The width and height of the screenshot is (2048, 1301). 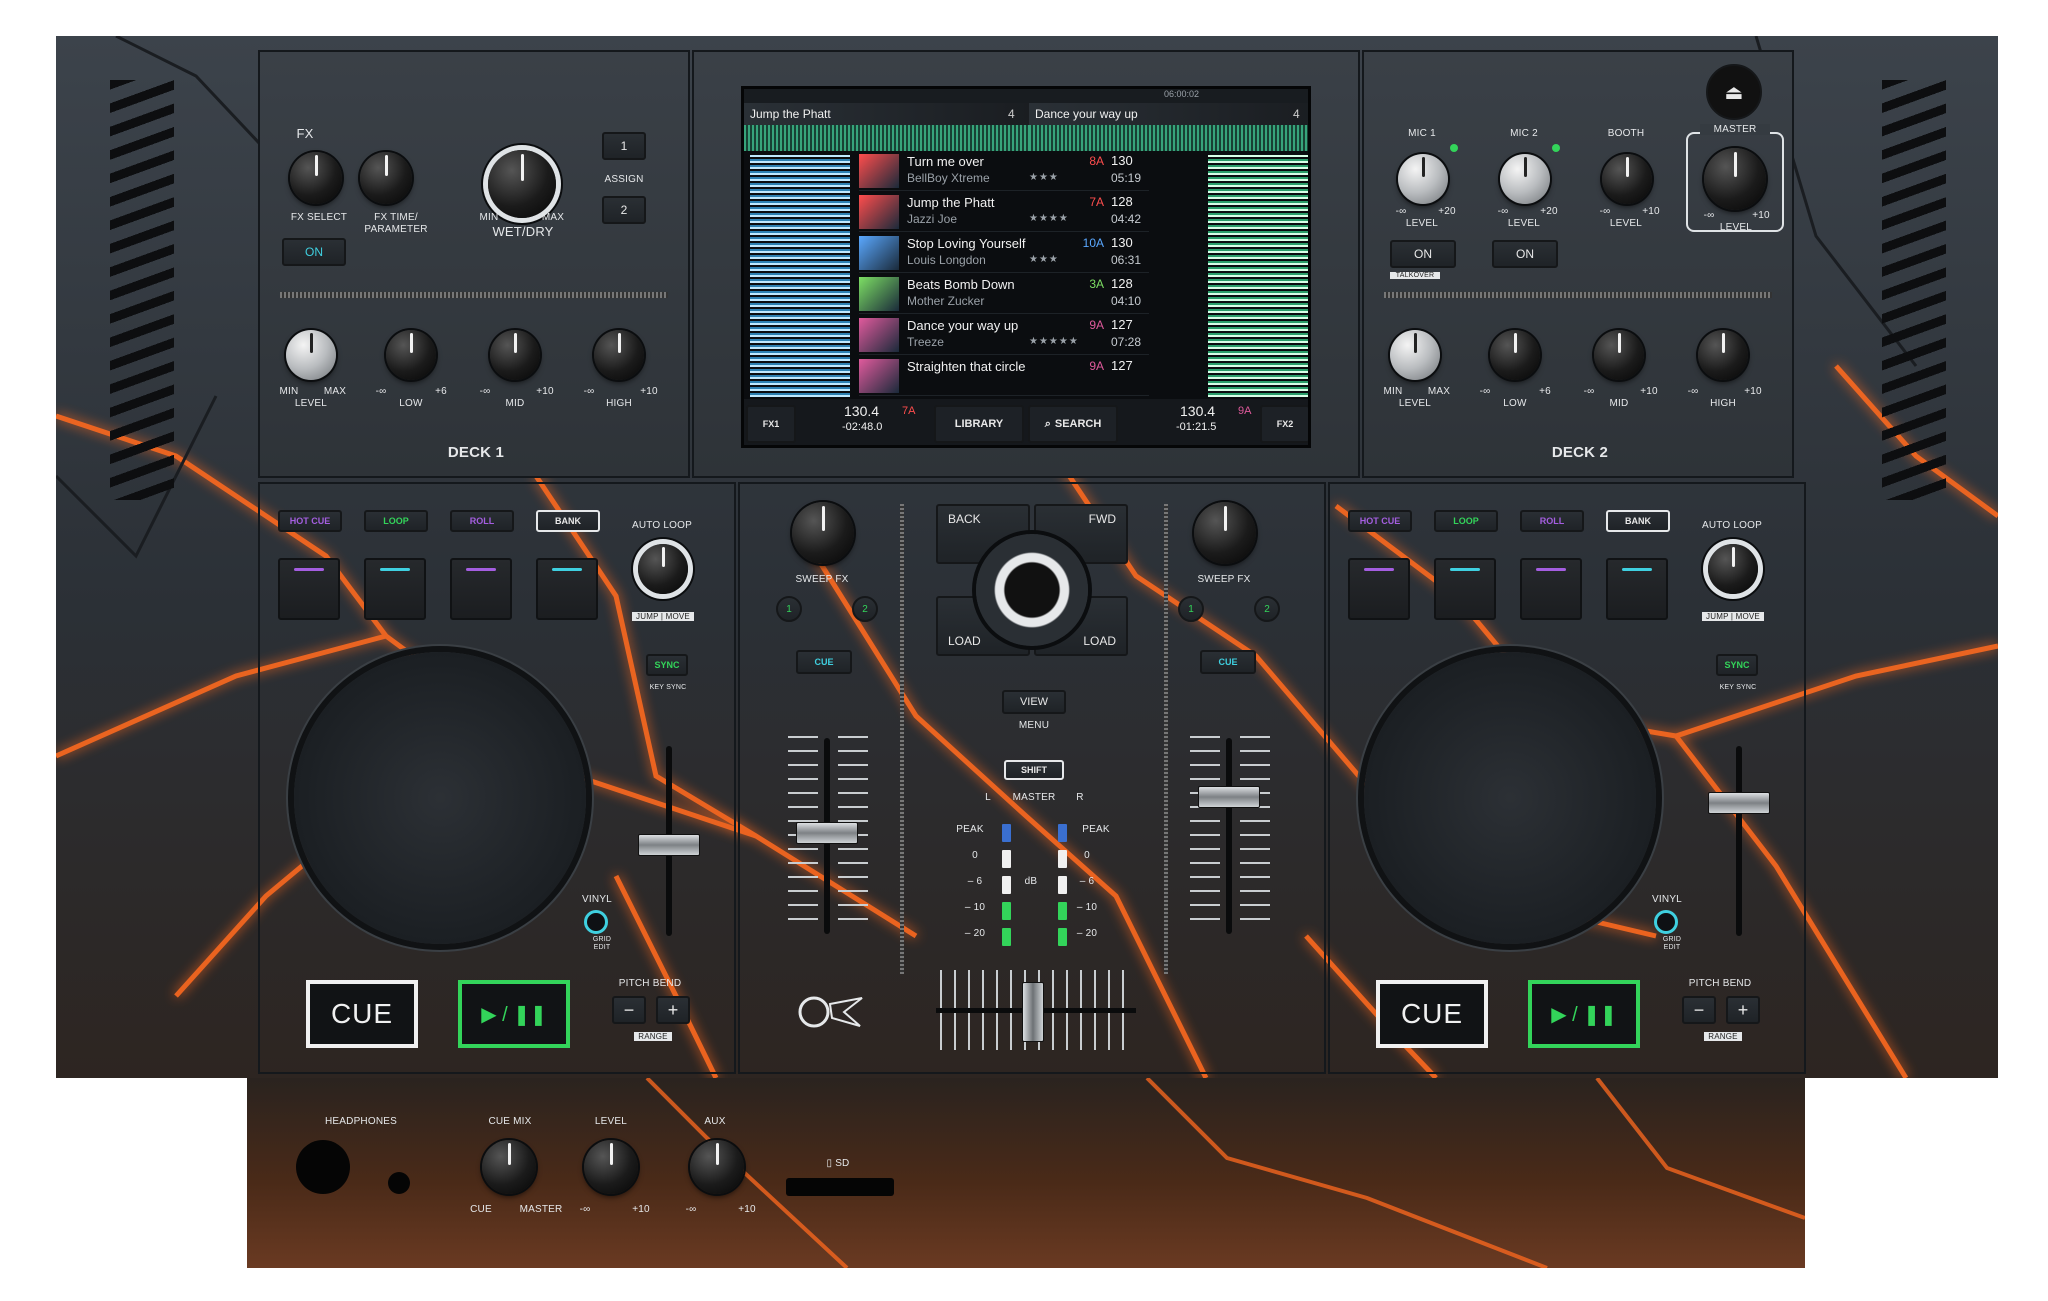 What do you see at coordinates (399, 1183) in the screenshot?
I see `headphone-jack-small` at bounding box center [399, 1183].